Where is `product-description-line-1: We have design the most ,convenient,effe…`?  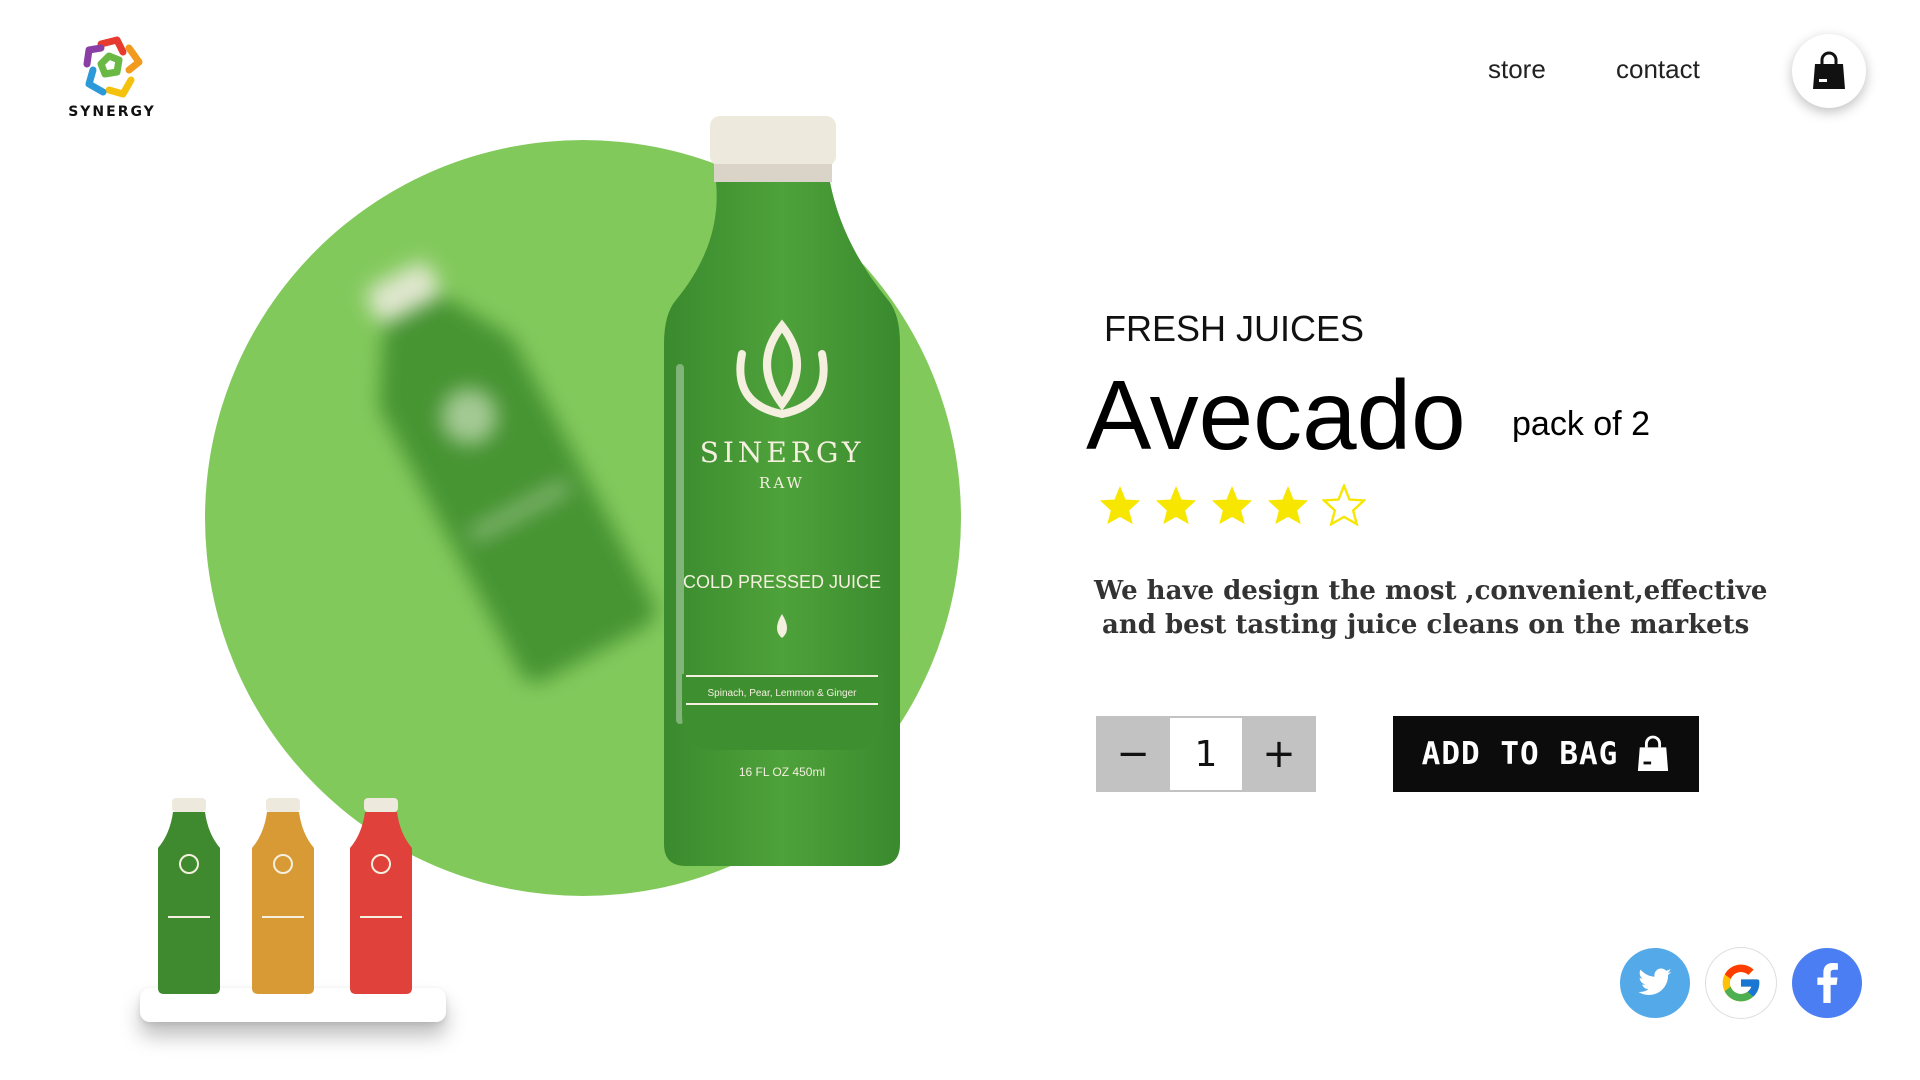 product-description-line-1: We have design the most ,convenient,effe… is located at coordinates (1431, 591).